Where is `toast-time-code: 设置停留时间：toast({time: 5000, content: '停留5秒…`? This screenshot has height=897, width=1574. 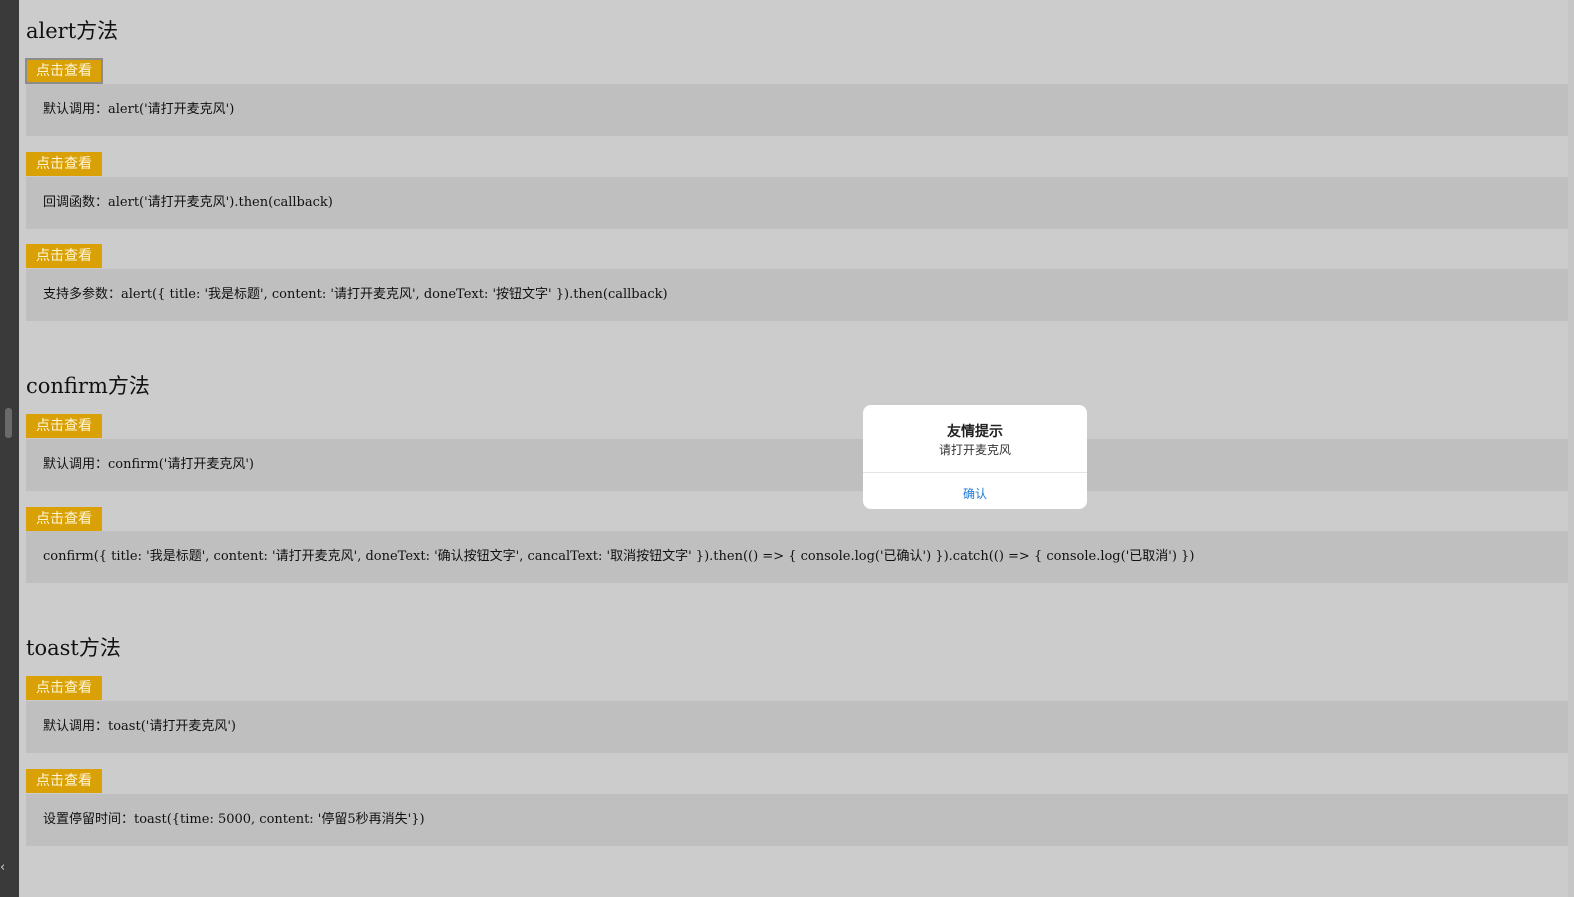 toast-time-code: 设置停留时间：toast({time: 5000, content: '停留5秒… is located at coordinates (797, 820).